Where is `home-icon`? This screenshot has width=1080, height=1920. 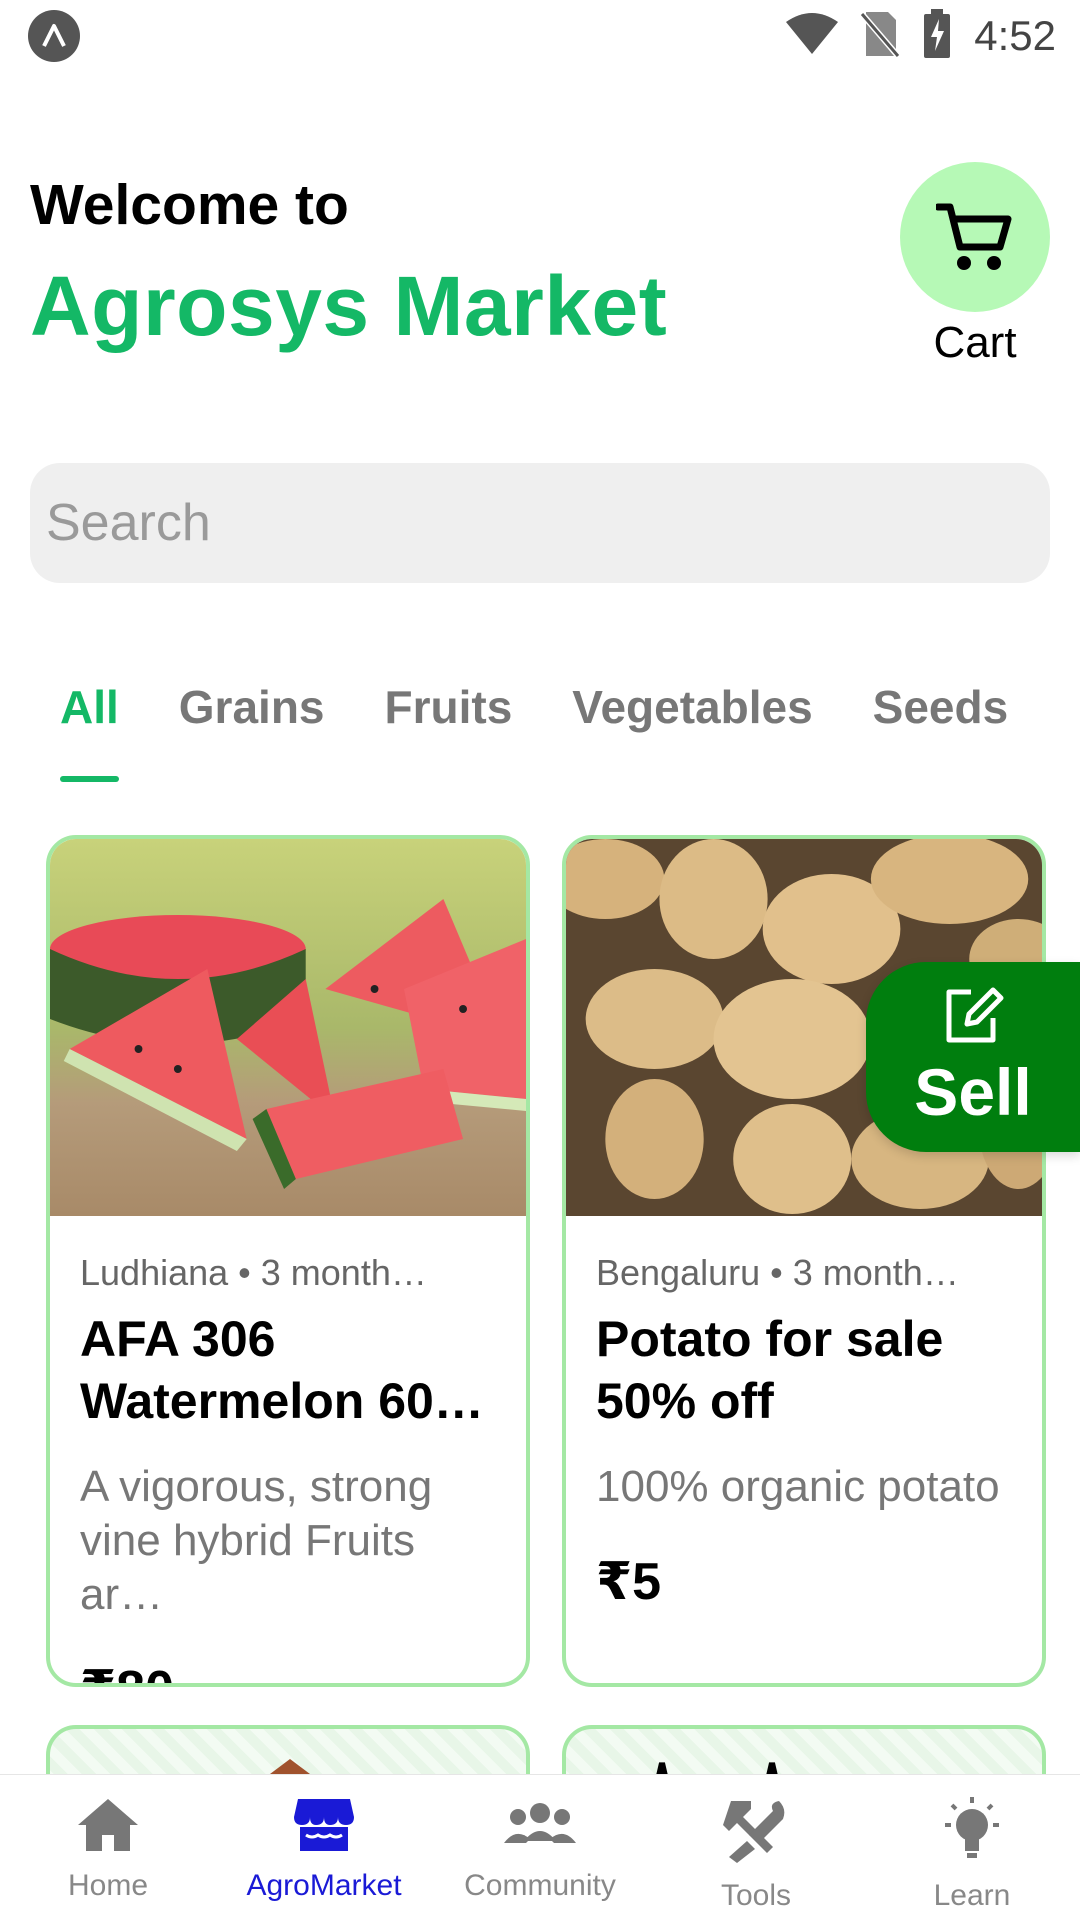
home-icon is located at coordinates (108, 1825).